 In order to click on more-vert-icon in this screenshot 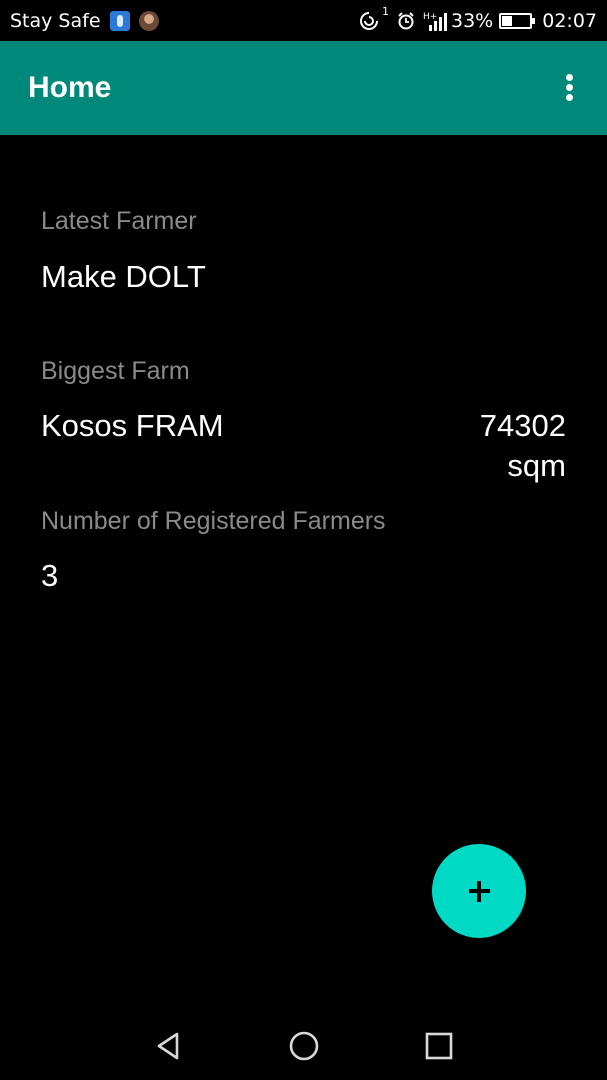, I will do `click(569, 88)`.